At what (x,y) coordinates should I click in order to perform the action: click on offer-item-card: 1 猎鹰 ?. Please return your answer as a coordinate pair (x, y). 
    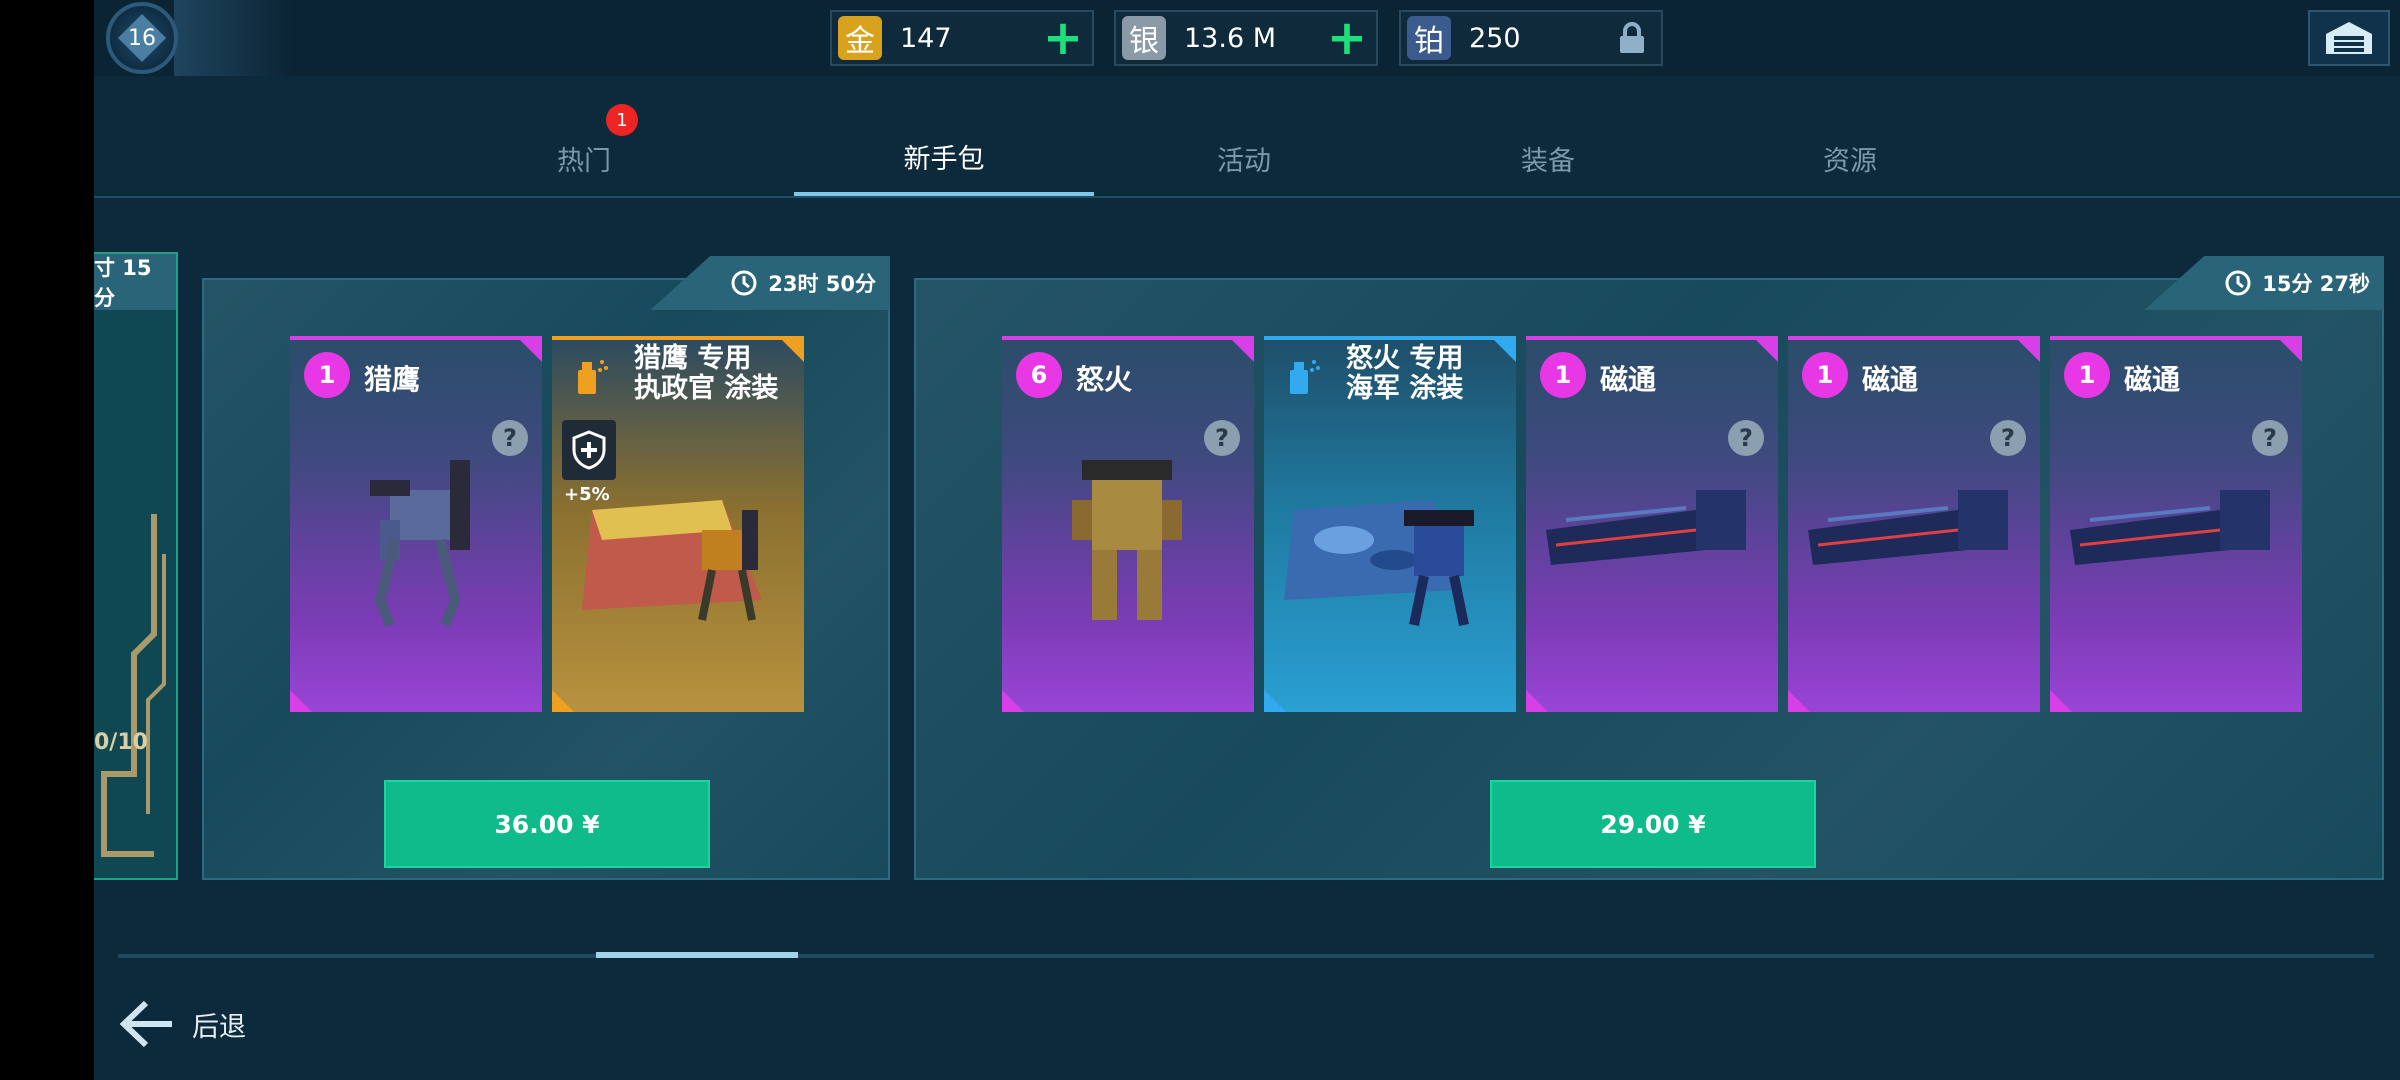
    Looking at the image, I should click on (416, 524).